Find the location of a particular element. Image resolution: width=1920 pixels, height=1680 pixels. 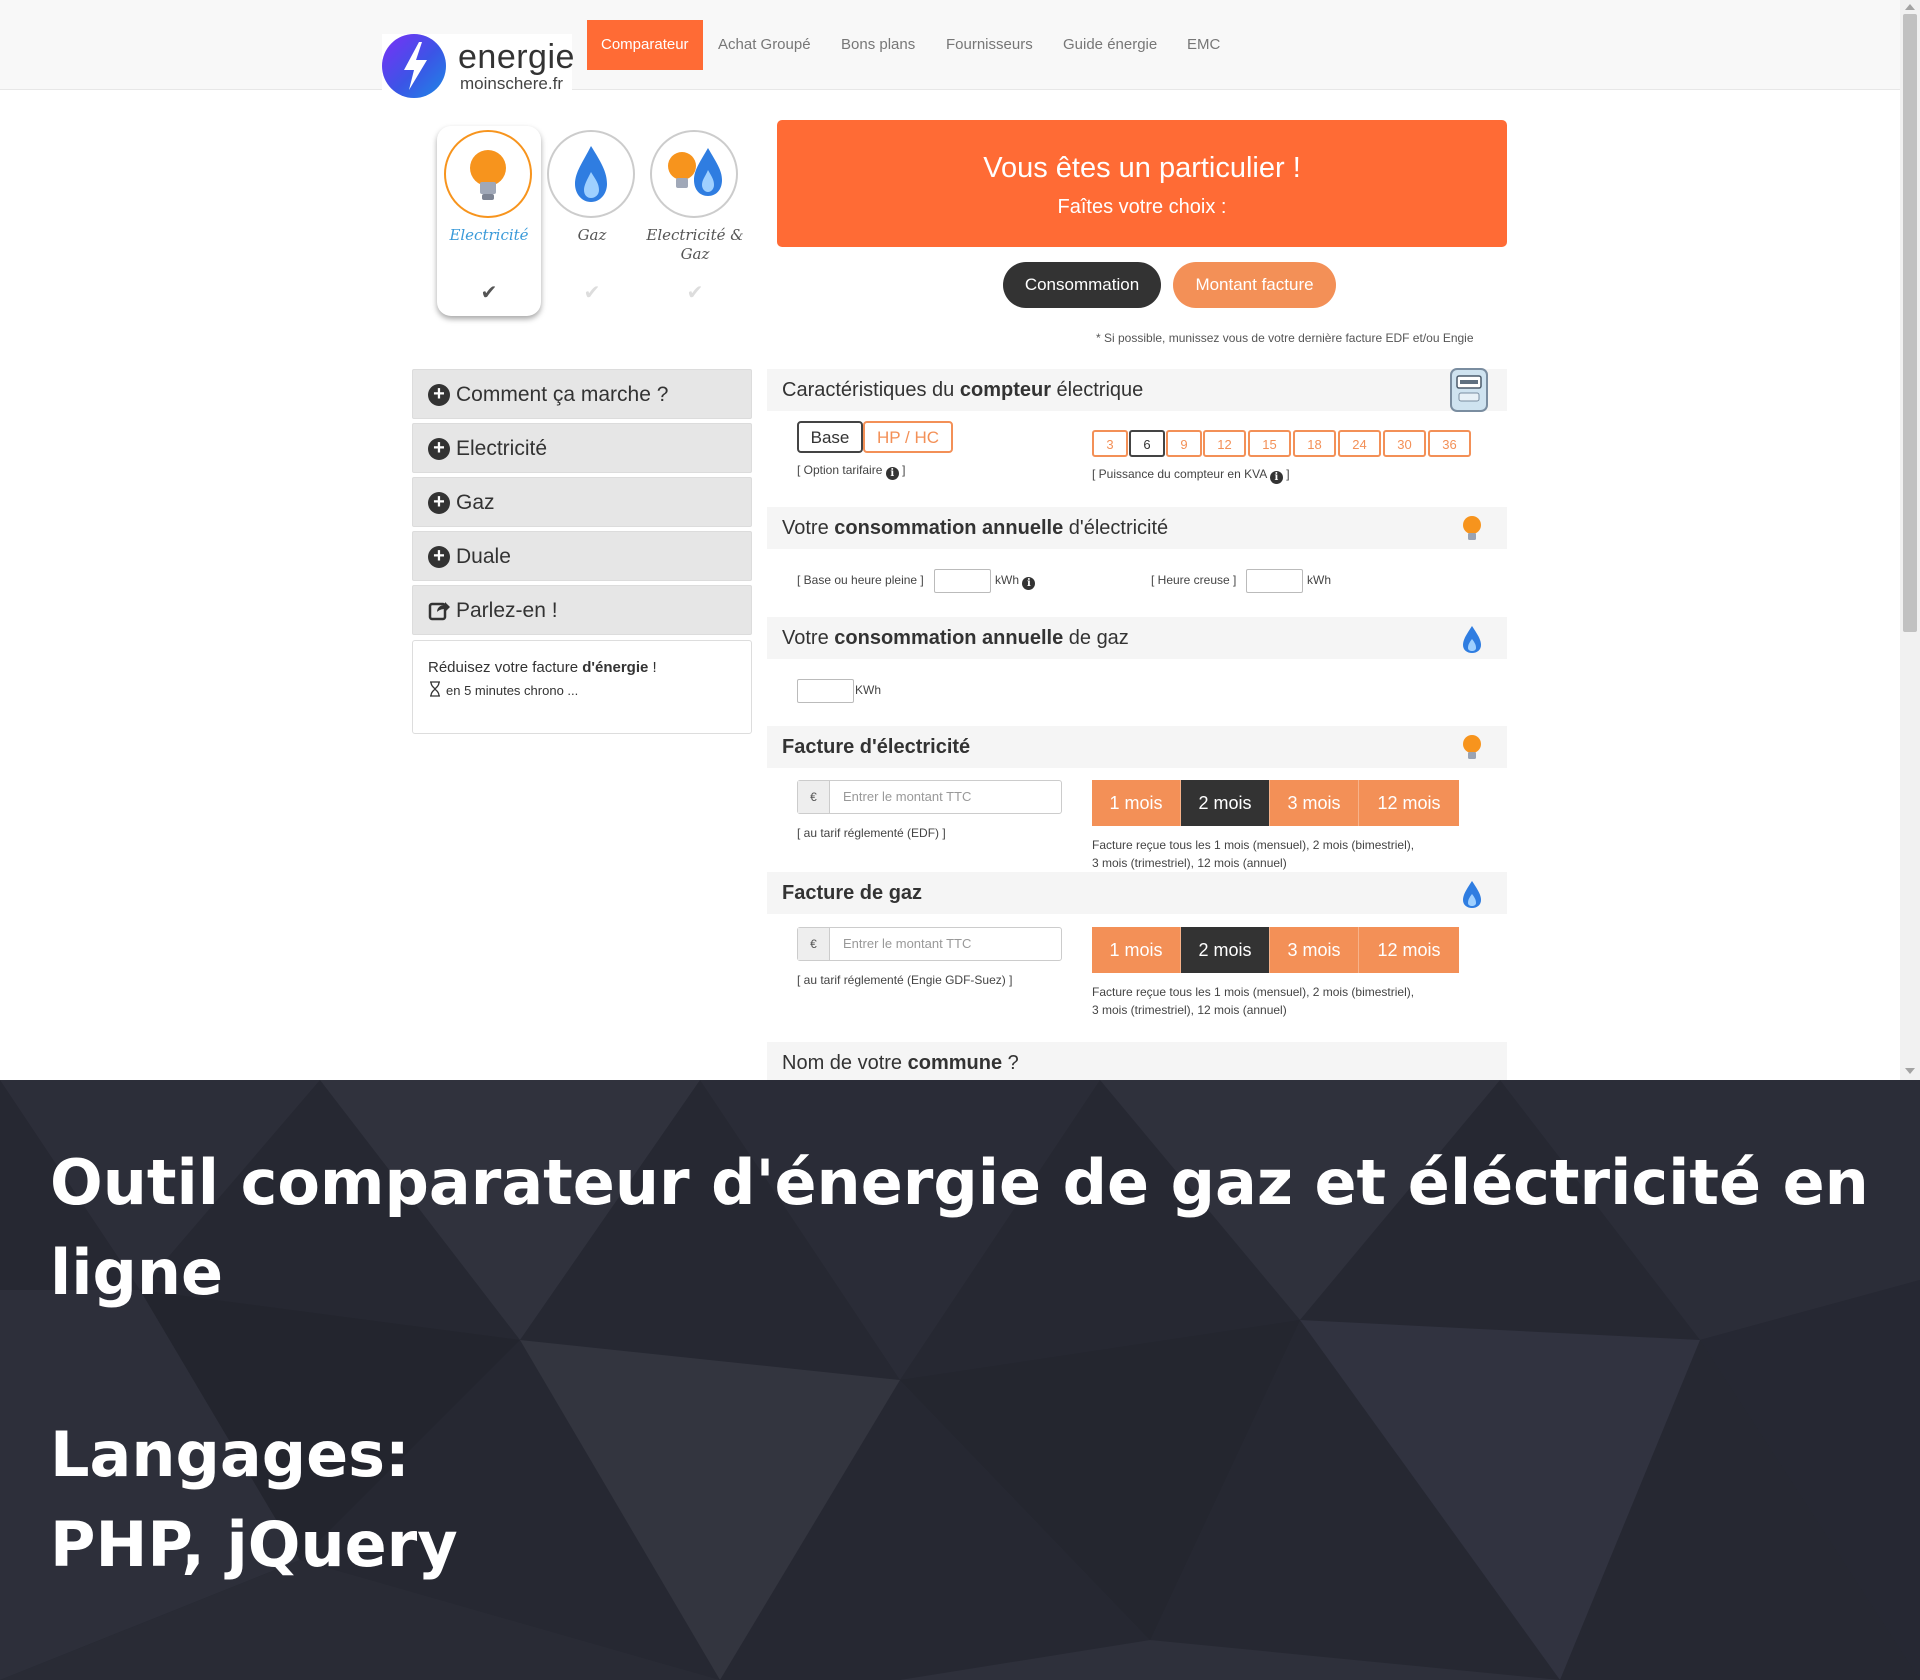

gaz-kwh-unit: KWh is located at coordinates (868, 690).